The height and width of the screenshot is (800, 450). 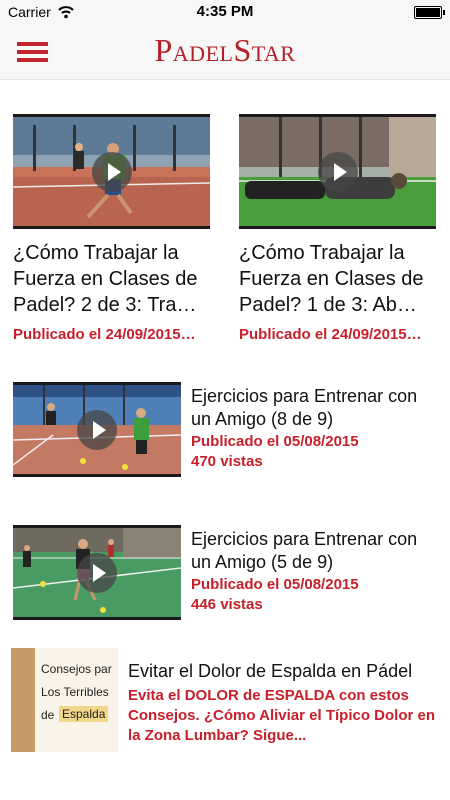 What do you see at coordinates (75, 692) in the screenshot?
I see `thumb-caption-2: Los Terribles` at bounding box center [75, 692].